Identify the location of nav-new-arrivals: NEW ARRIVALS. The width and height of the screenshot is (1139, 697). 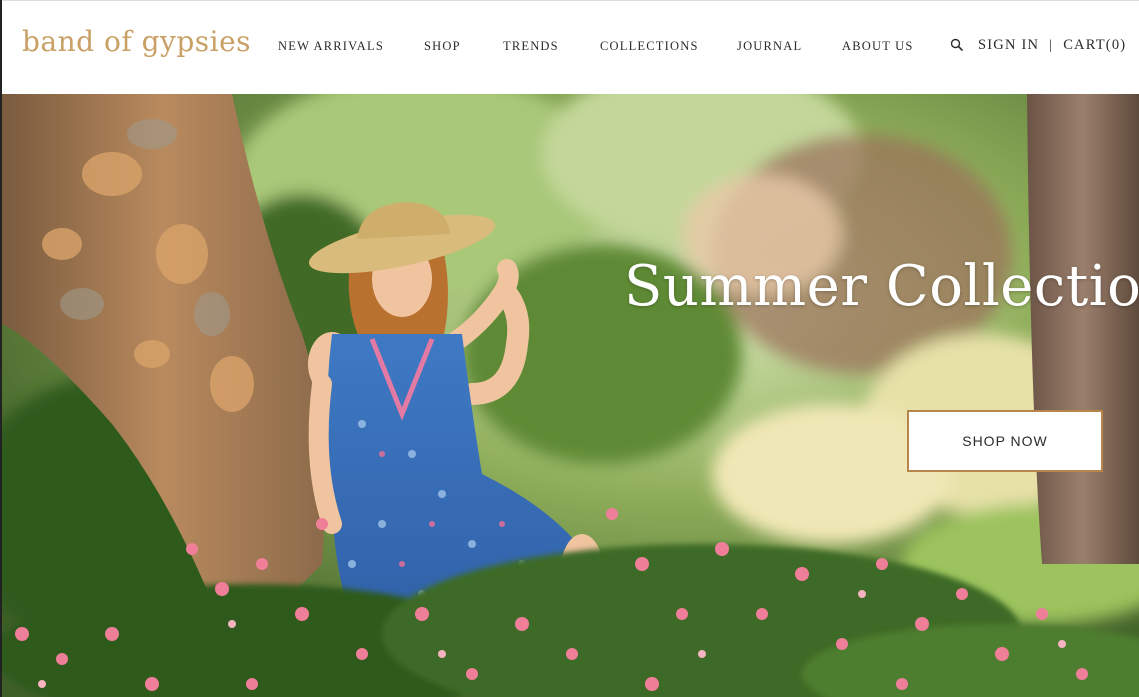
(351, 46).